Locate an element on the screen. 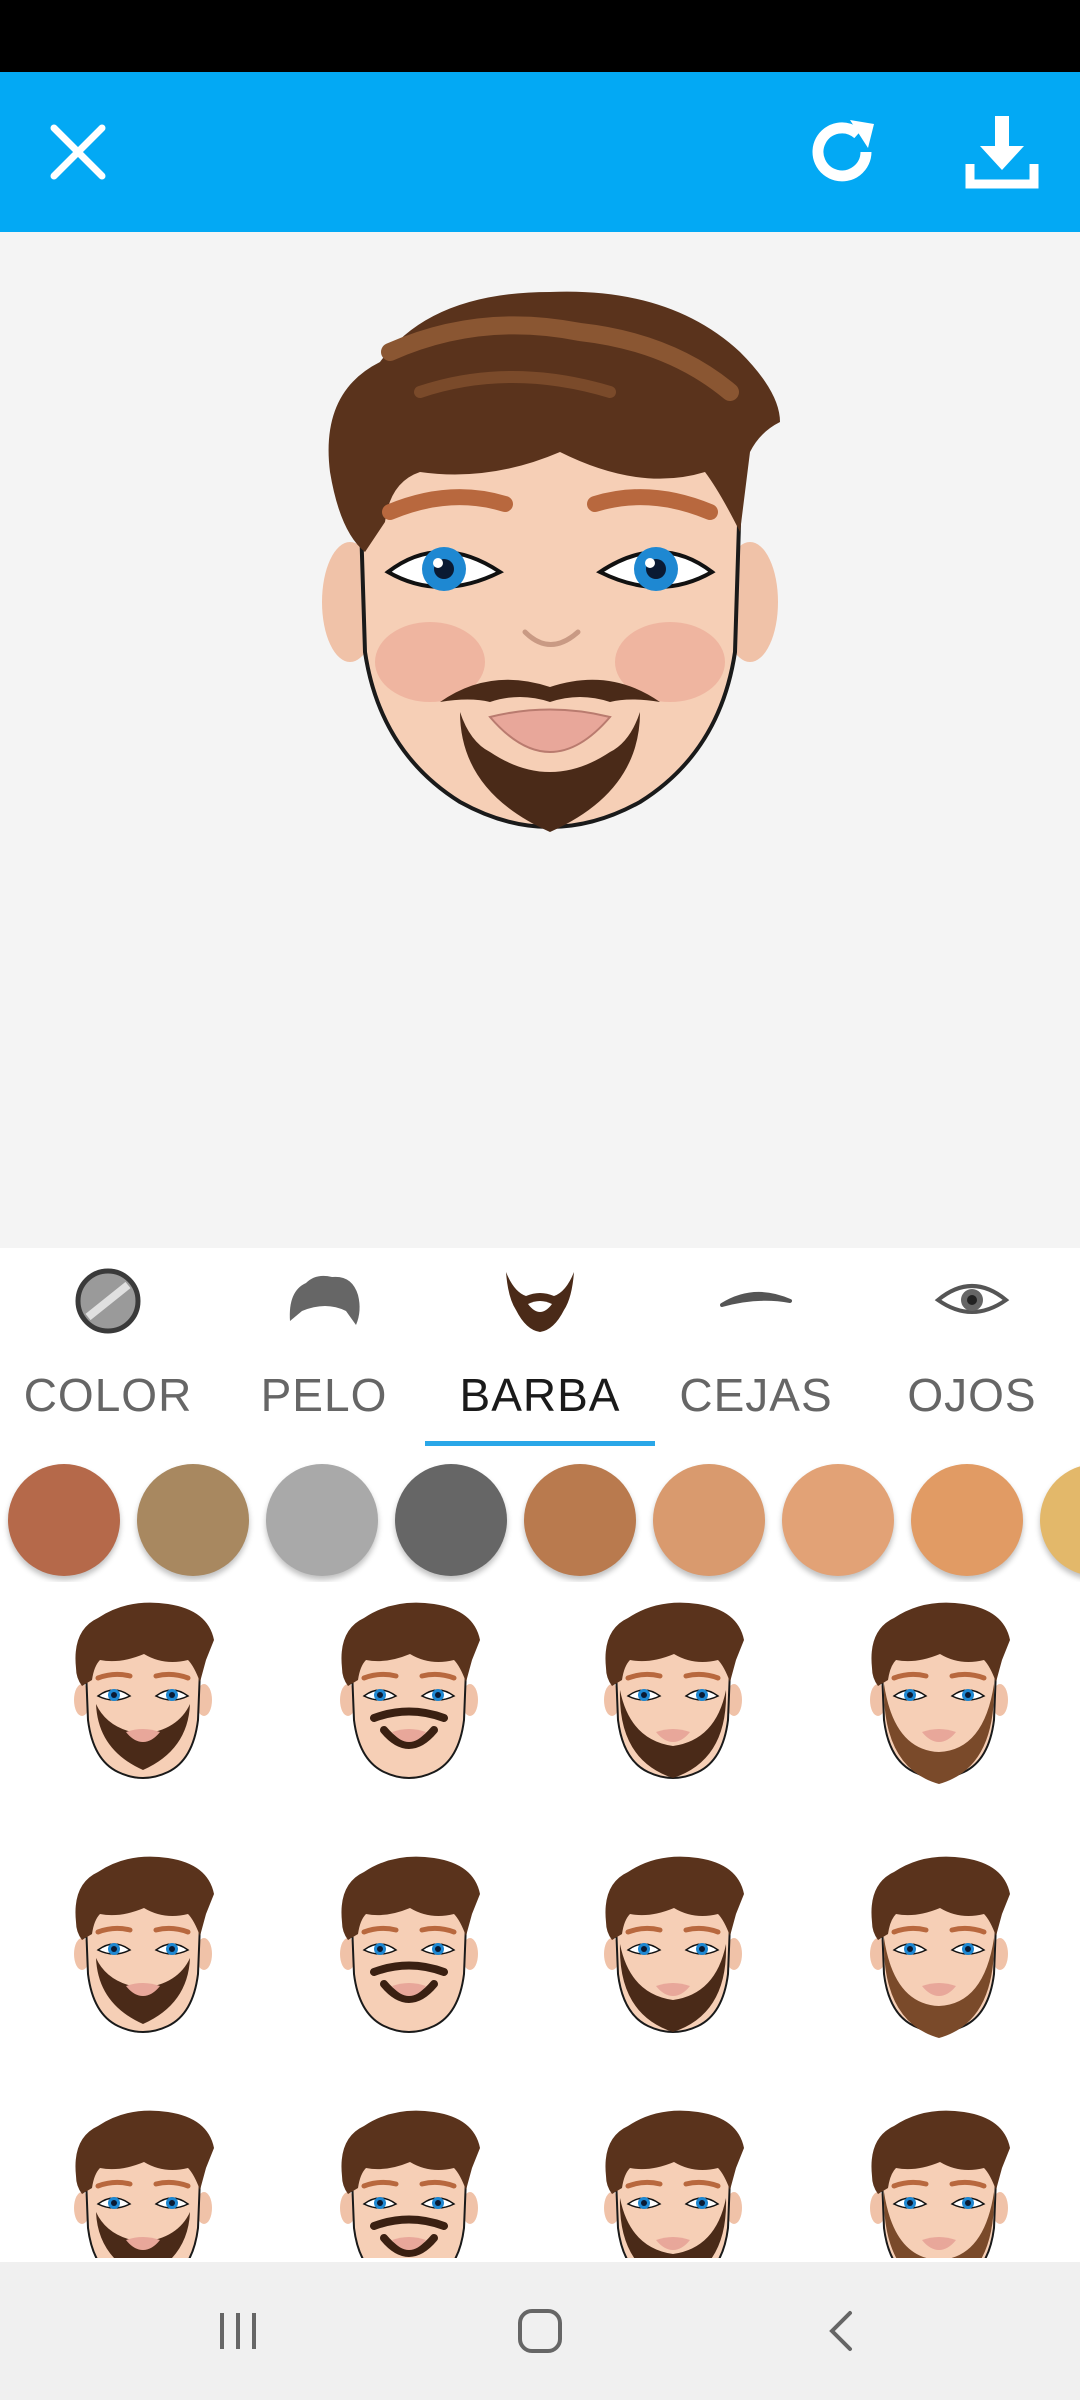 This screenshot has width=1080, height=2400. close-icon is located at coordinates (78, 152).